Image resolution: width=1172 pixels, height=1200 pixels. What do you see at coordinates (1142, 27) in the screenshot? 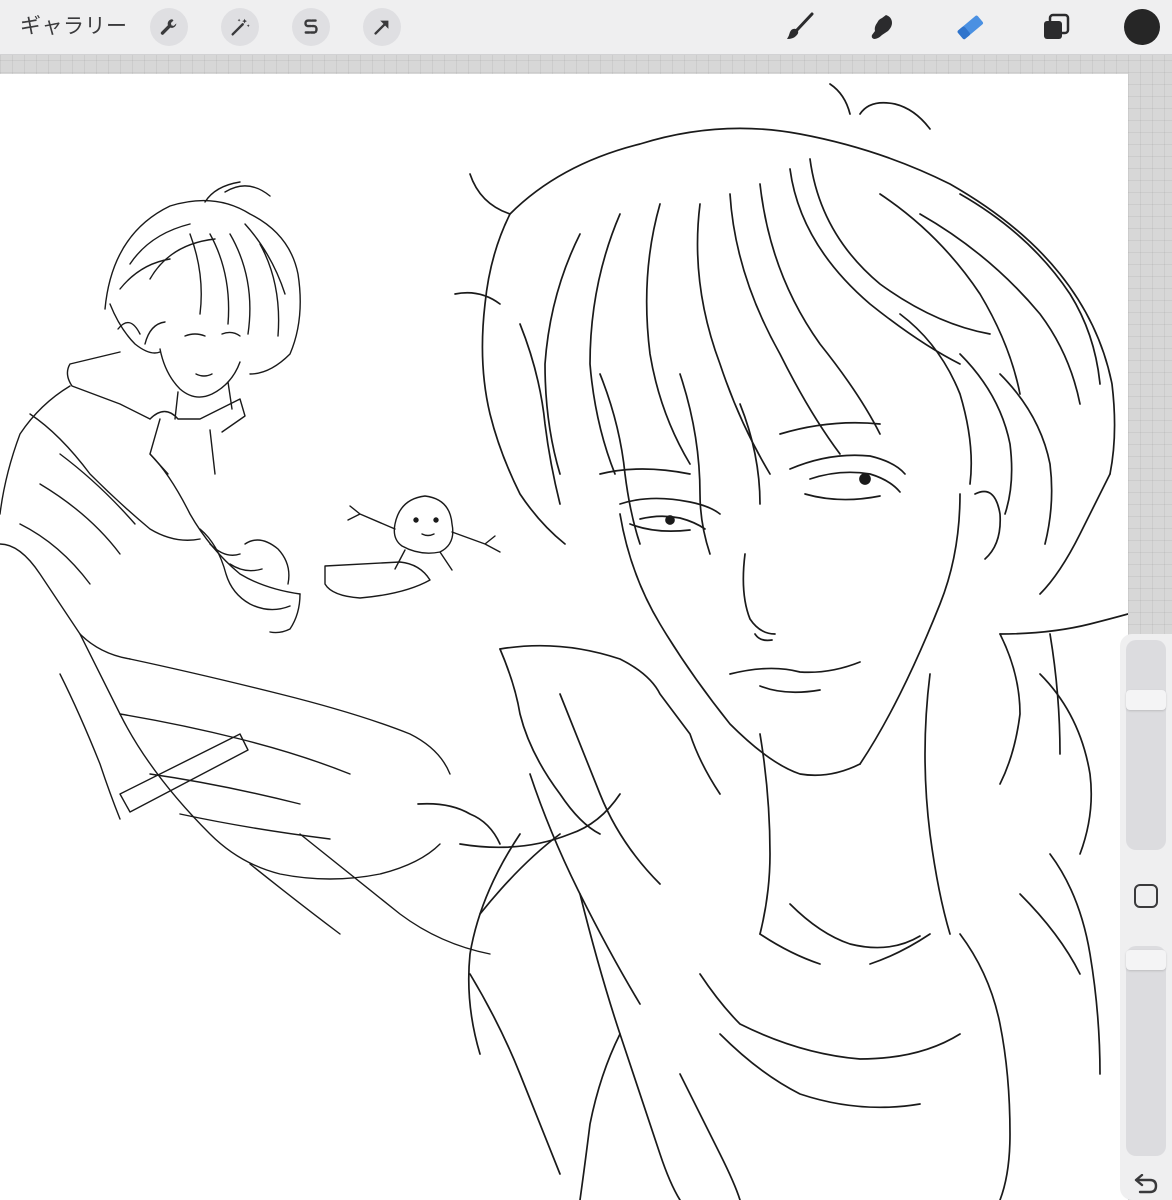
I see `color-swatch` at bounding box center [1142, 27].